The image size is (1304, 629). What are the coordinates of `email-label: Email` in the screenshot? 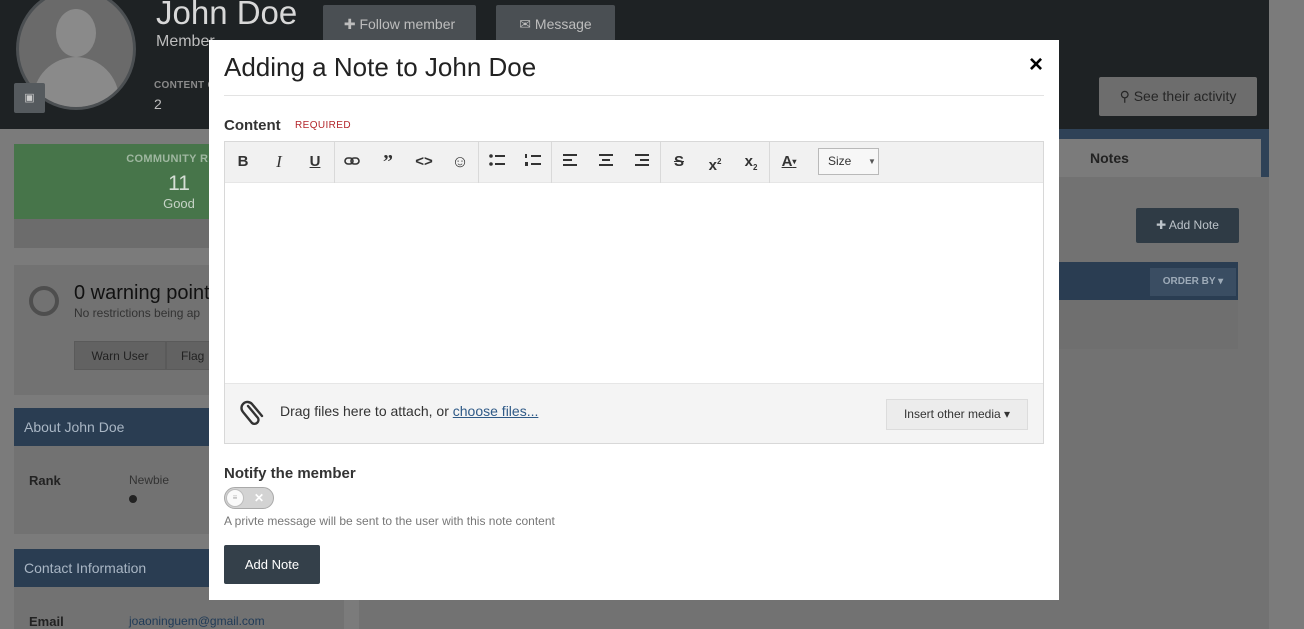 It's located at (46, 621).